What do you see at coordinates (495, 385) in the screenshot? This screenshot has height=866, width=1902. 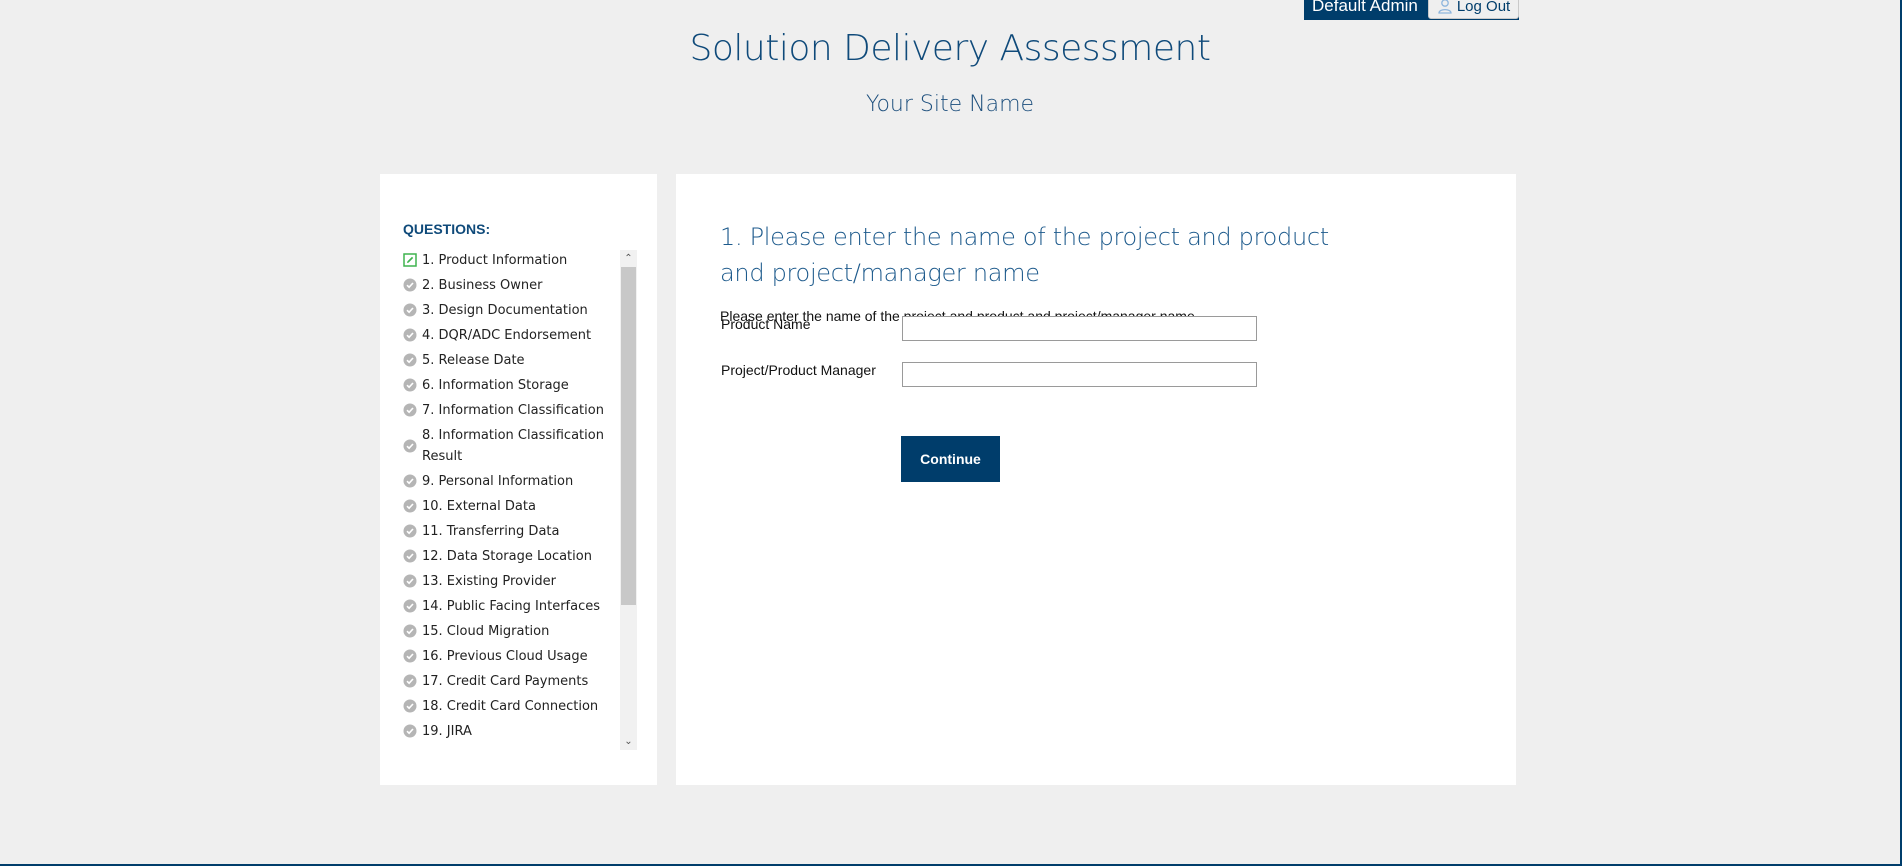 I see `question-item-label: 6. Information Storage` at bounding box center [495, 385].